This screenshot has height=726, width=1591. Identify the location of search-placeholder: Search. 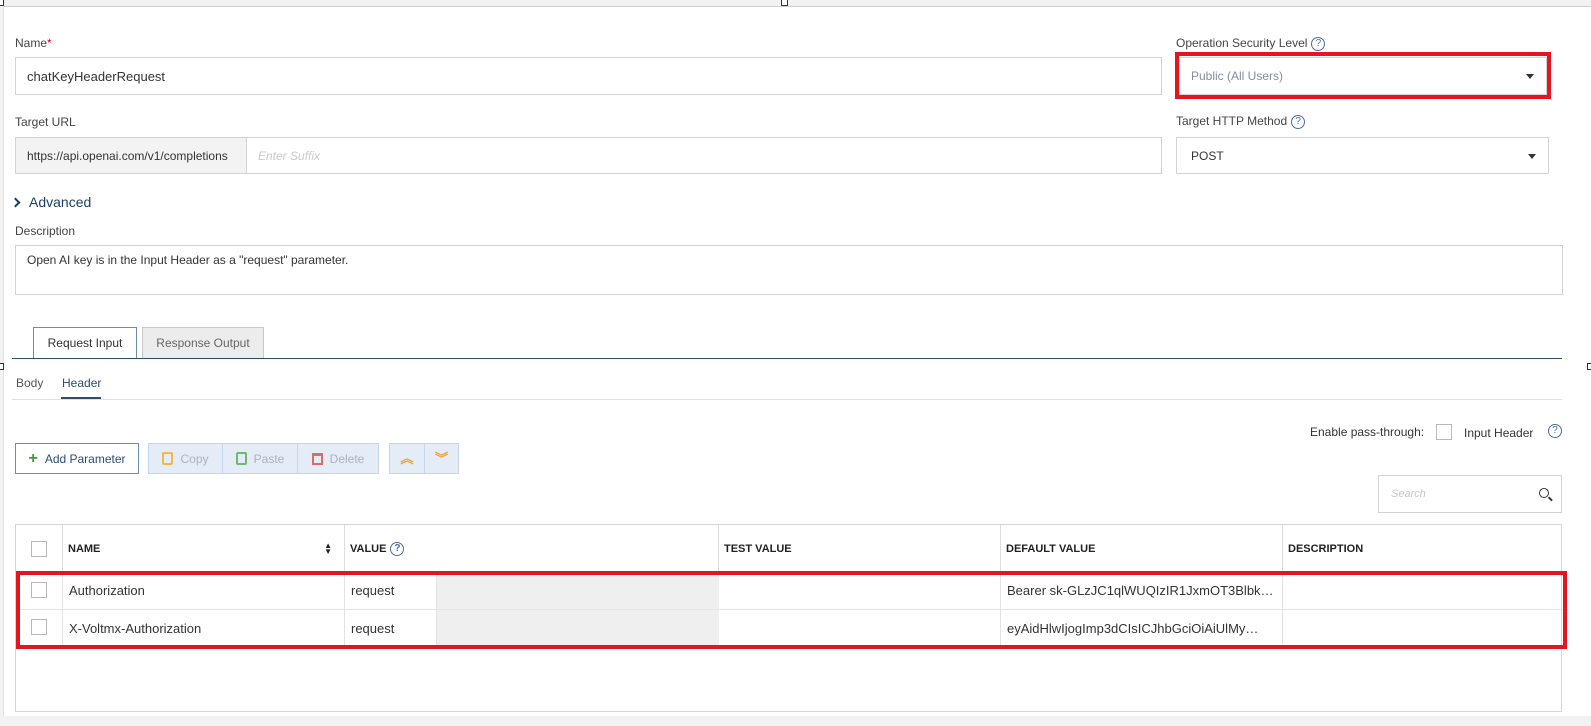
(1408, 494).